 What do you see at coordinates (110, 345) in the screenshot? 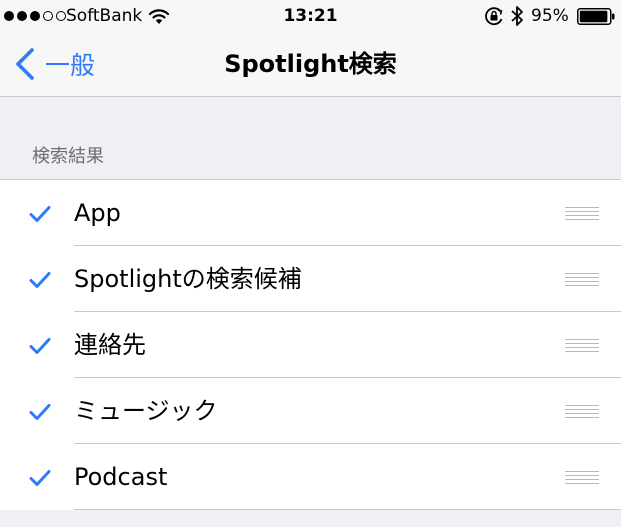
I see `list-item-label: 連絡先` at bounding box center [110, 345].